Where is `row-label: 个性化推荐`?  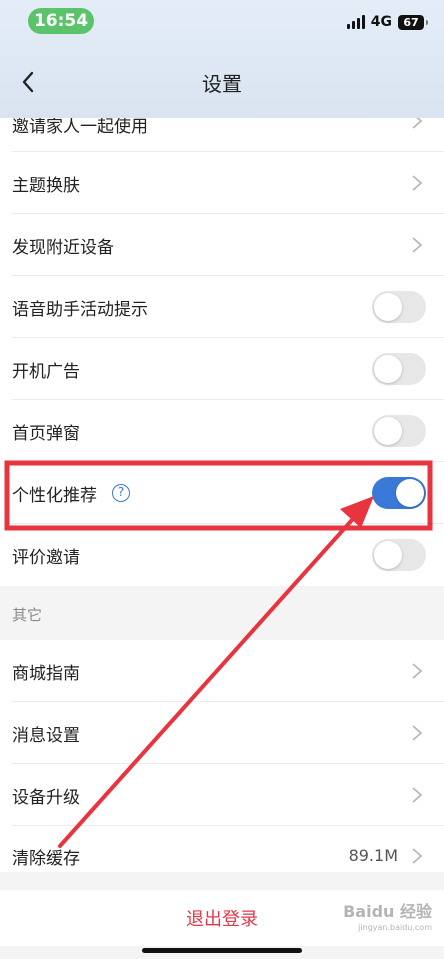 row-label: 个性化推荐 is located at coordinates (54, 495).